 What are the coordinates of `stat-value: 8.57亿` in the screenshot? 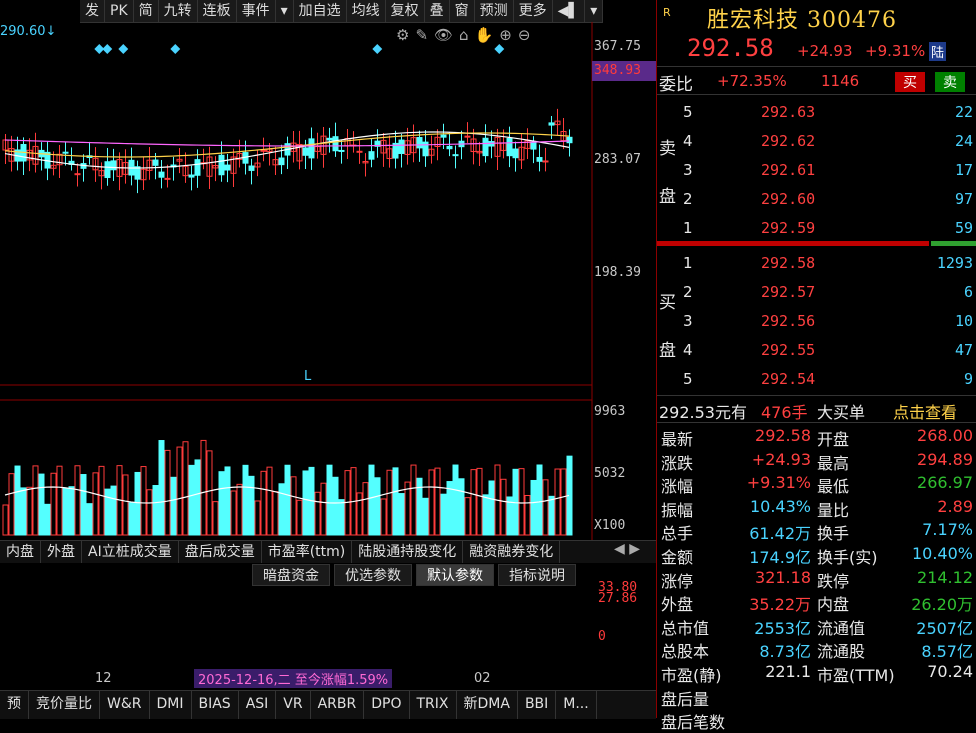 It's located at (947, 652).